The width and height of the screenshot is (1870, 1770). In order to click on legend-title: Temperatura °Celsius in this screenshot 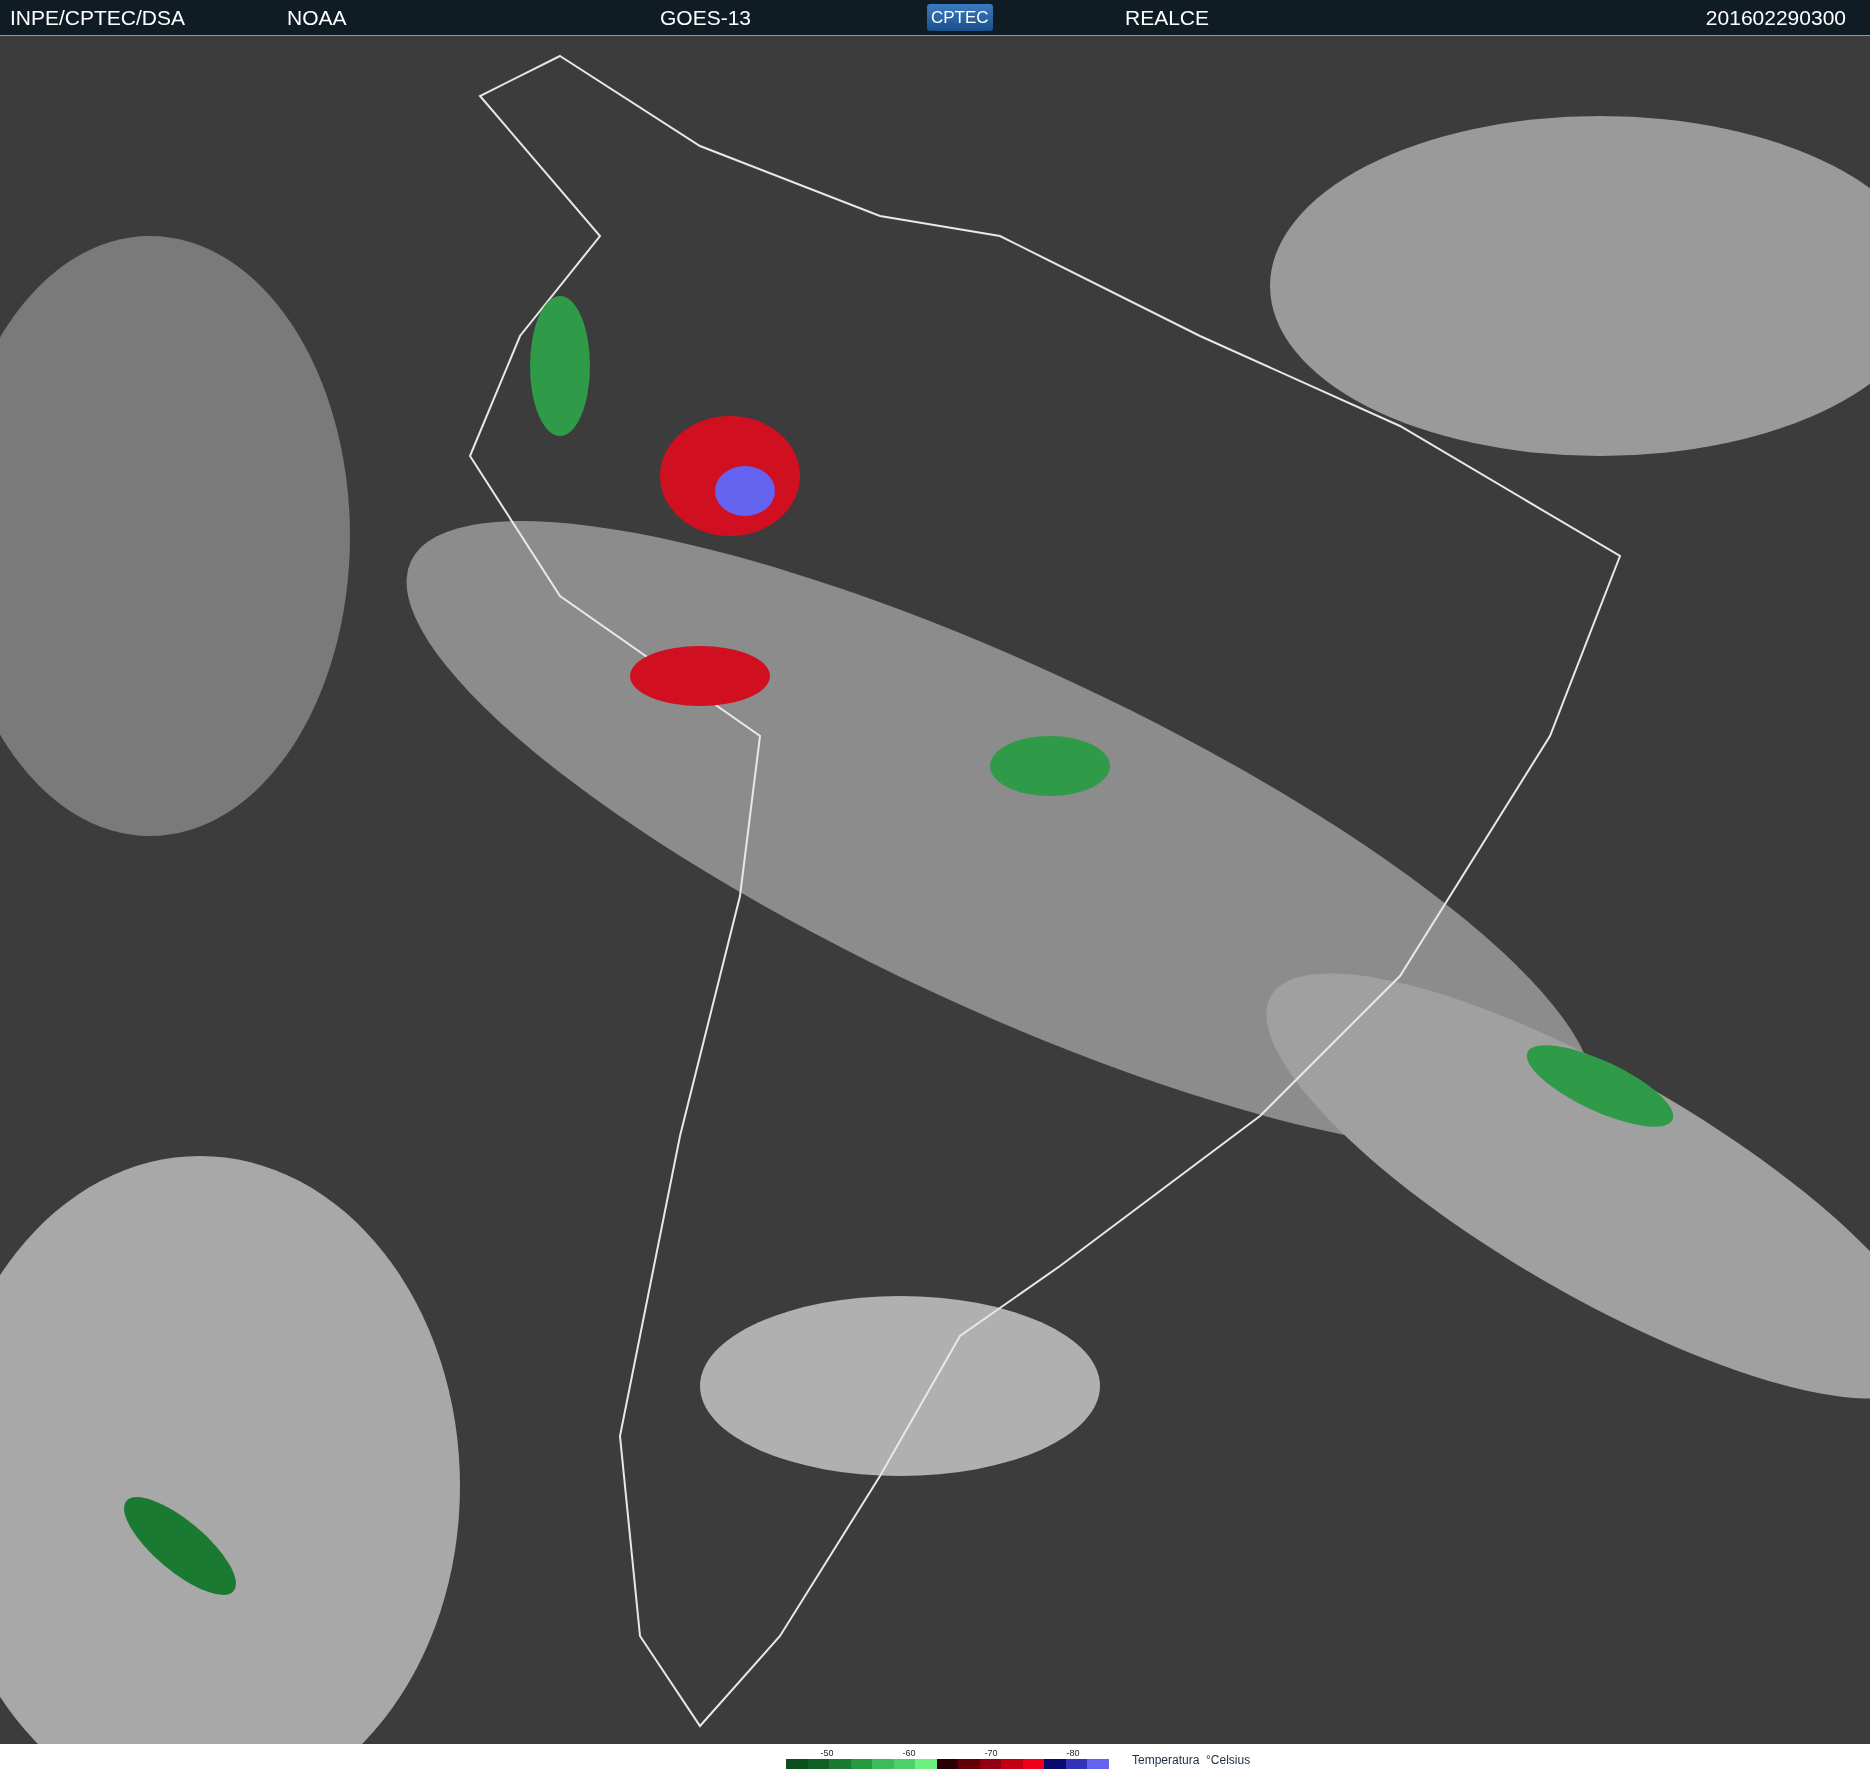, I will do `click(1191, 1760)`.